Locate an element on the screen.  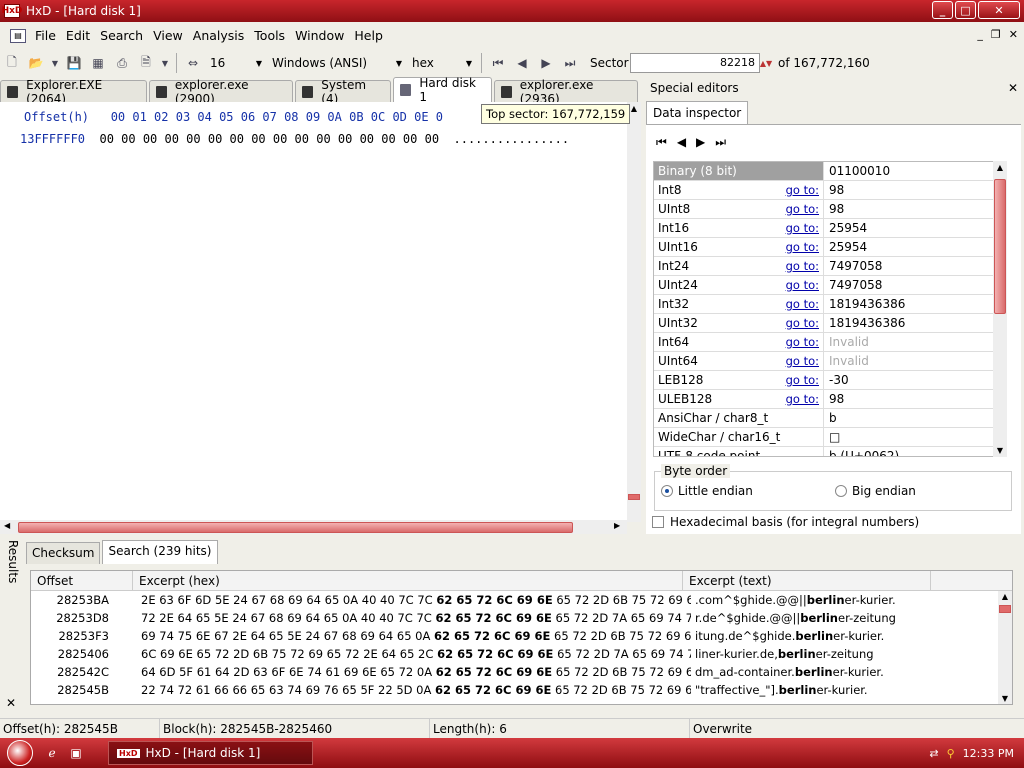
inspector-value: b (U+0062) is located at coordinates (861, 452).